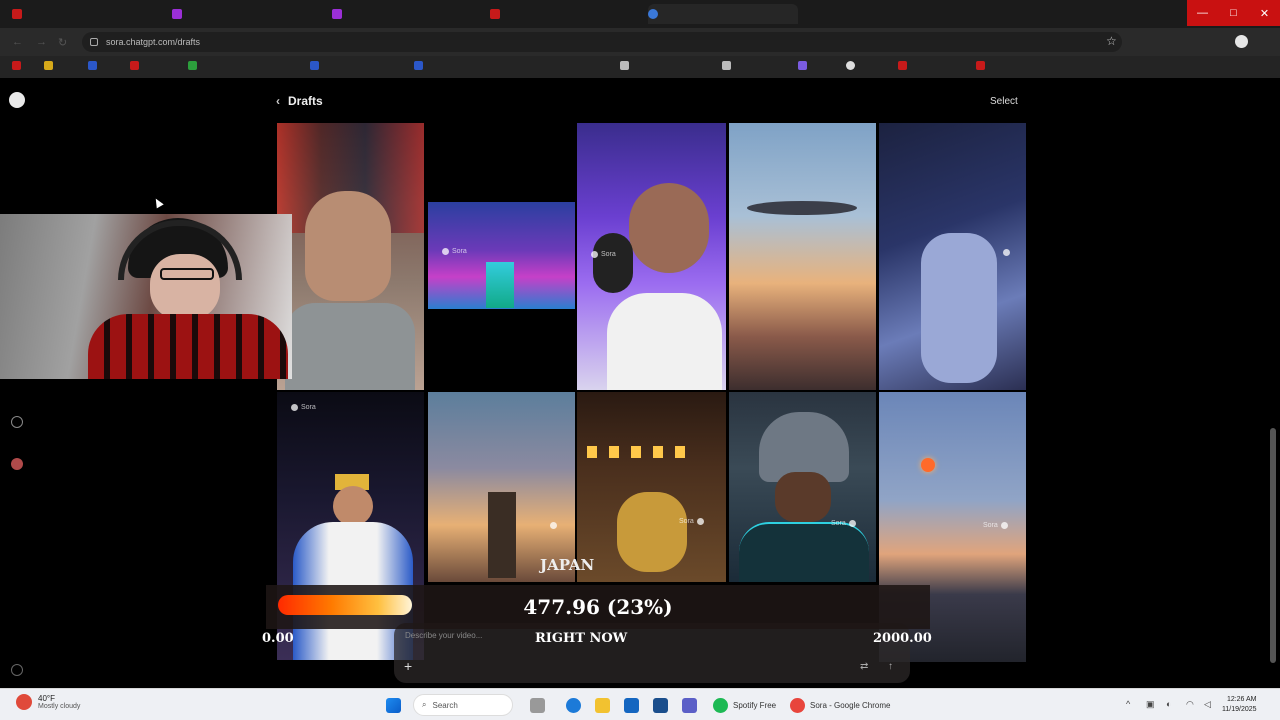 Image resolution: width=1280 pixels, height=720 pixels. I want to click on armor, so click(804, 552).